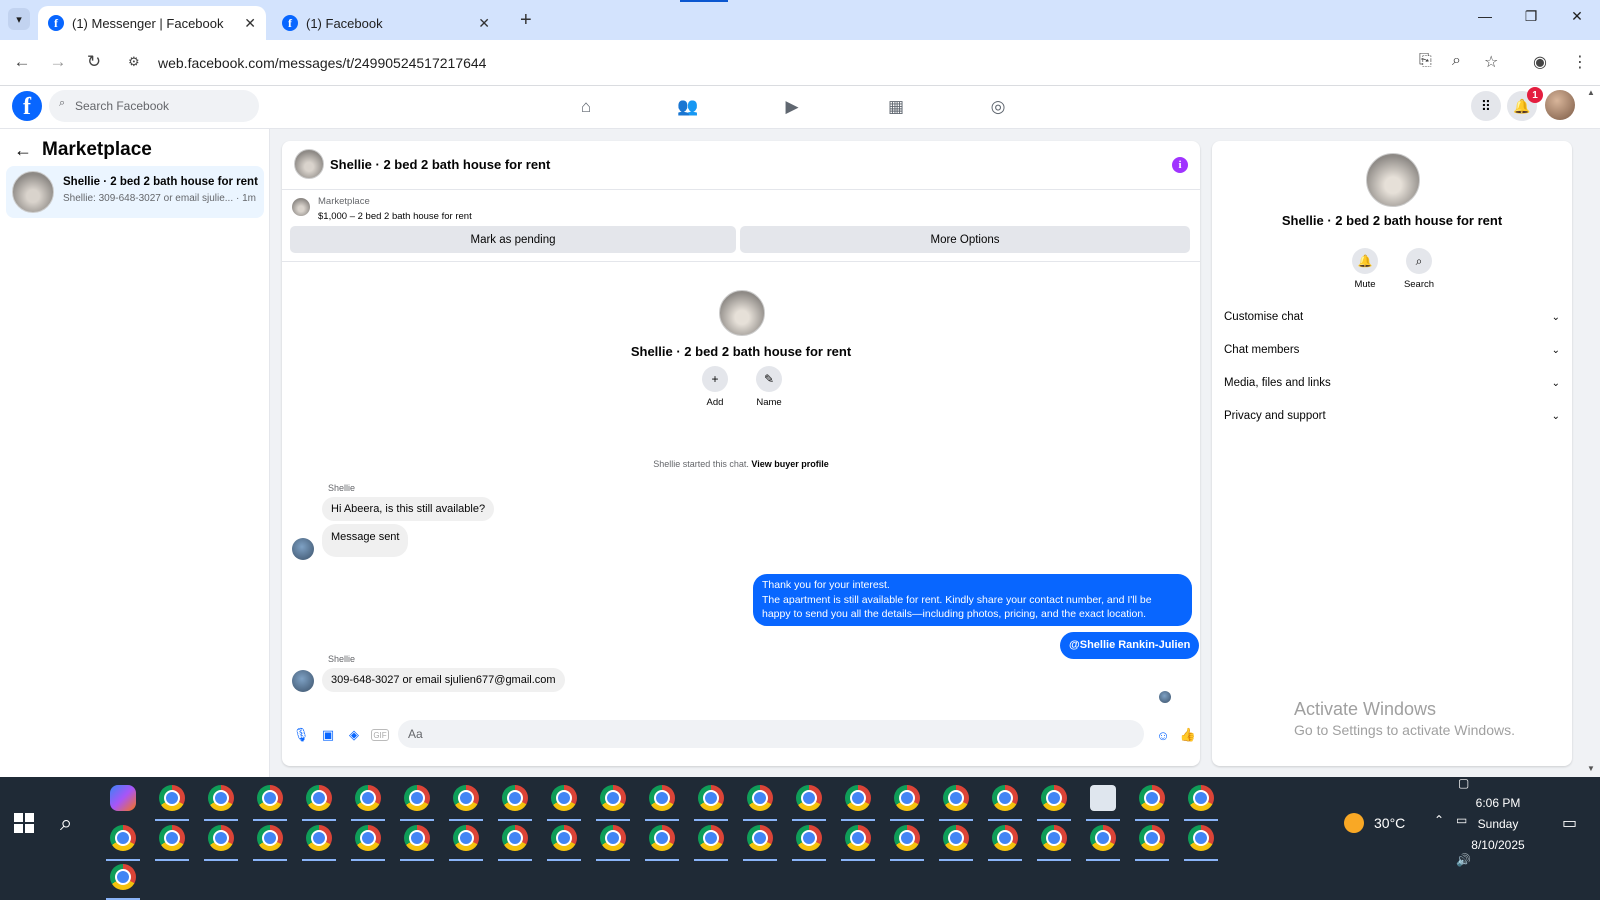  Describe the element at coordinates (1365, 269) in the screenshot. I see `mute-button: 🔔 Mute` at that location.